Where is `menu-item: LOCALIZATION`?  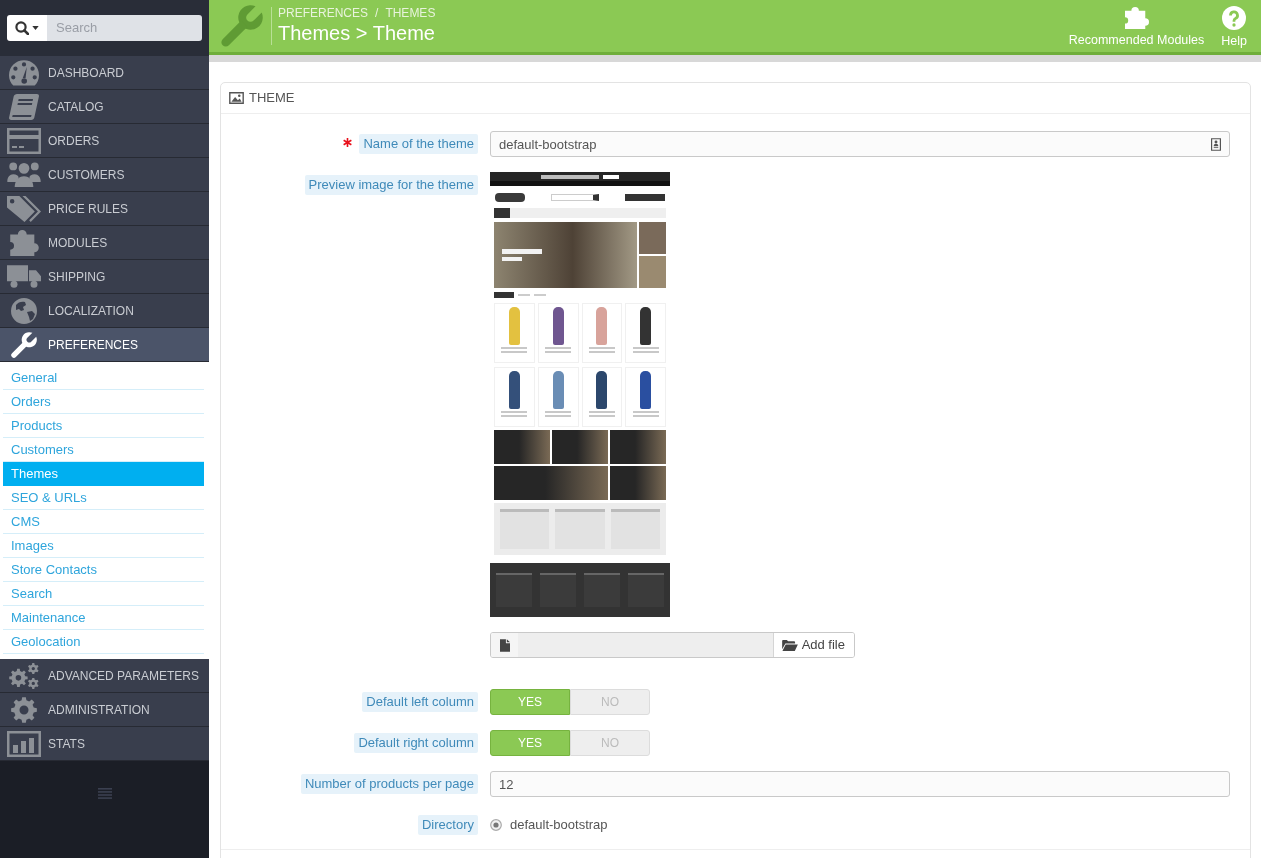 menu-item: LOCALIZATION is located at coordinates (104, 311).